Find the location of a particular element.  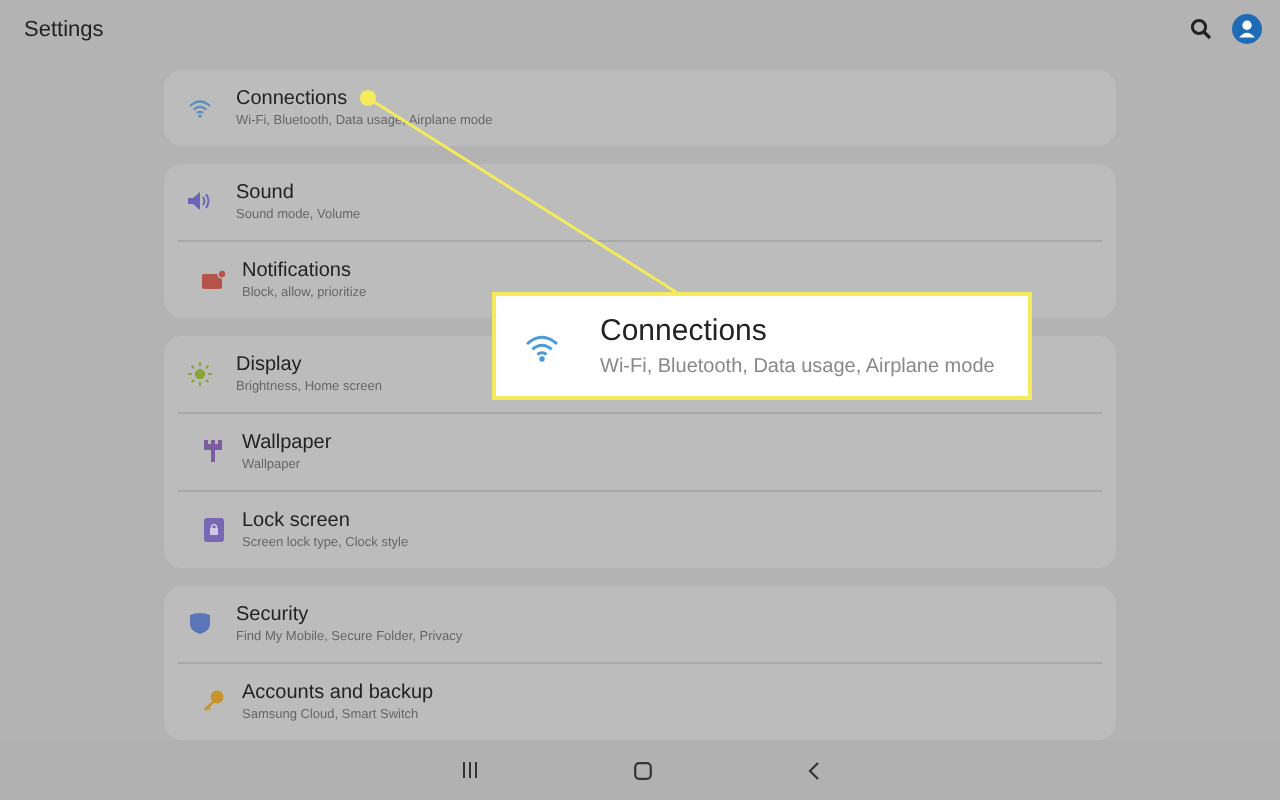

callout-subtitle: Wi-Fi, Bluetooth, Data usage, Airplane mode is located at coordinates (797, 367).